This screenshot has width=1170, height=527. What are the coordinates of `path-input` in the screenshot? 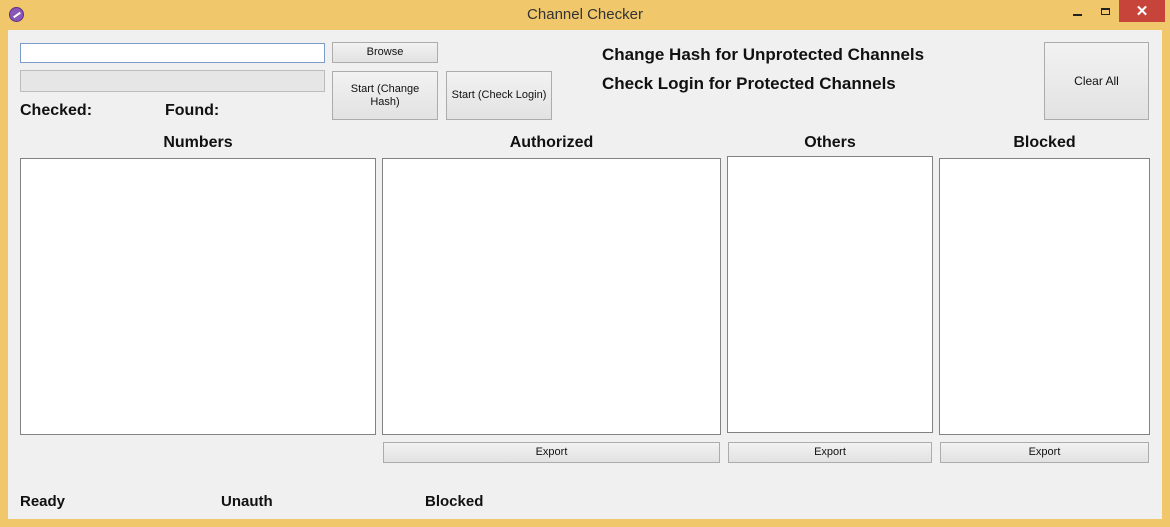 It's located at (172, 53).